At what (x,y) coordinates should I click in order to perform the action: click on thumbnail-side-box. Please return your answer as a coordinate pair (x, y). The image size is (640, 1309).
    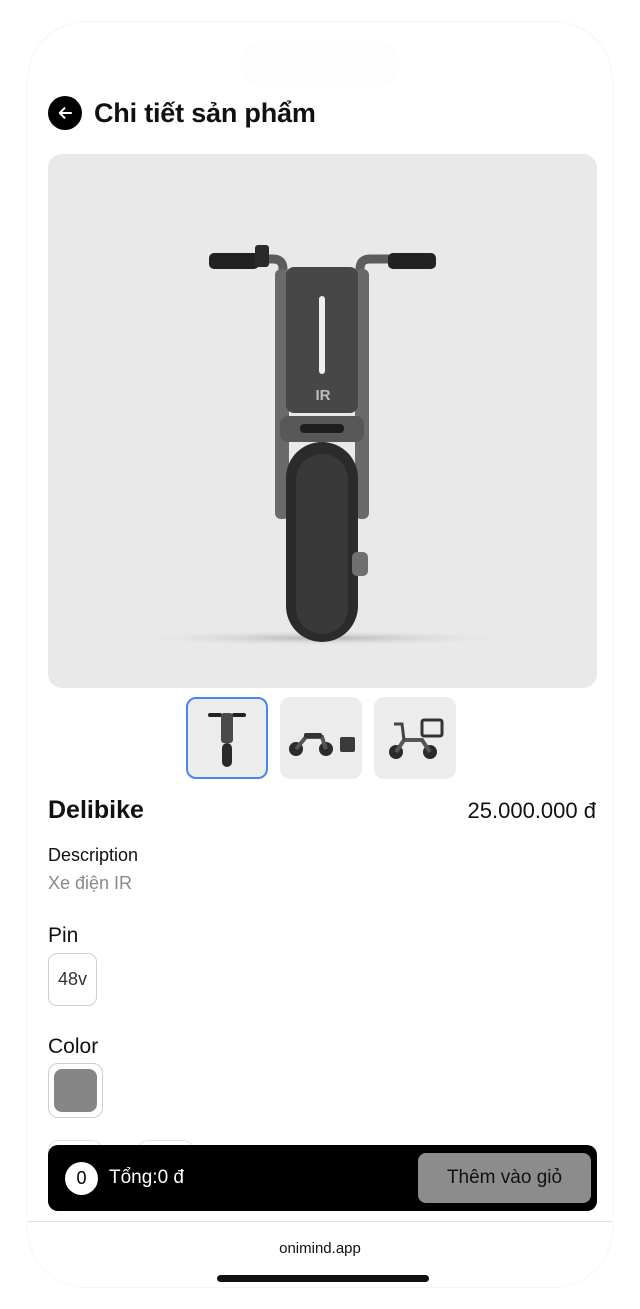
    Looking at the image, I should click on (321, 738).